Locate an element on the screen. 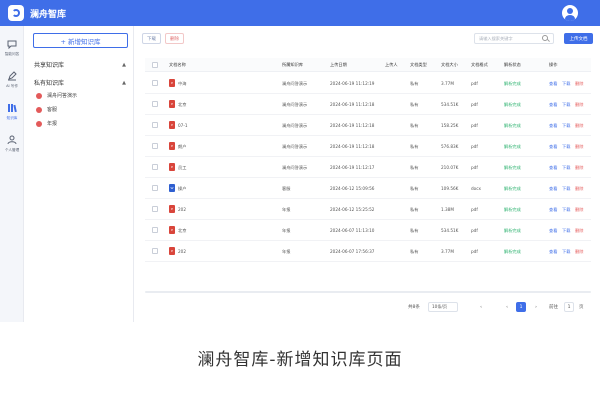 This screenshot has height=398, width=600. horizontal-scrollbar is located at coordinates (368, 292).